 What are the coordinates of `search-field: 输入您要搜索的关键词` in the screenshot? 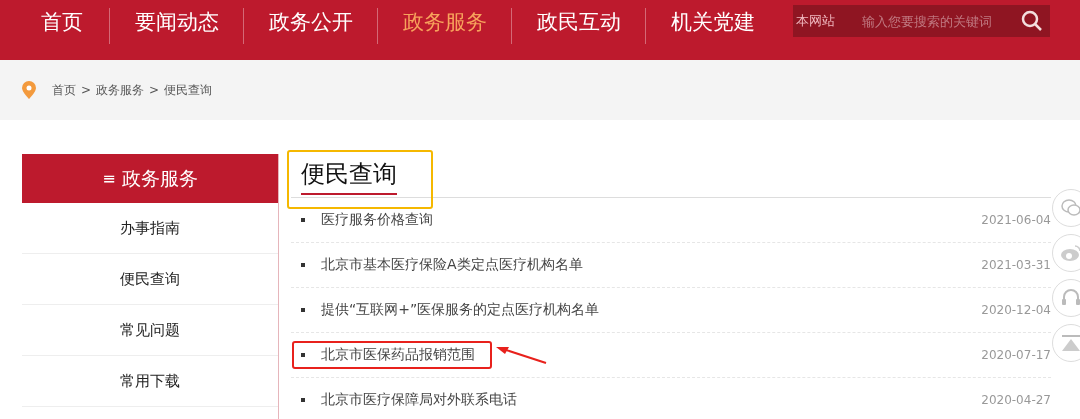 It's located at (938, 21).